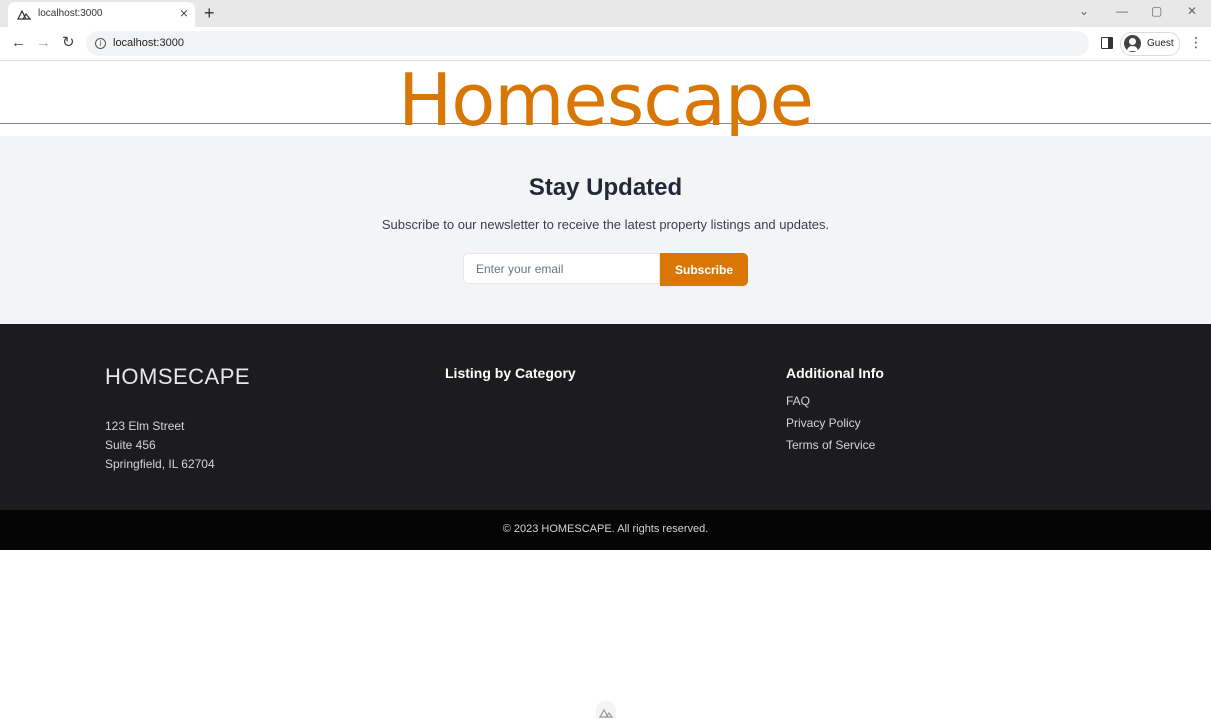 Image resolution: width=1211 pixels, height=719 pixels. What do you see at coordinates (587, 43) in the screenshot?
I see `address-bar: i localhost:3000` at bounding box center [587, 43].